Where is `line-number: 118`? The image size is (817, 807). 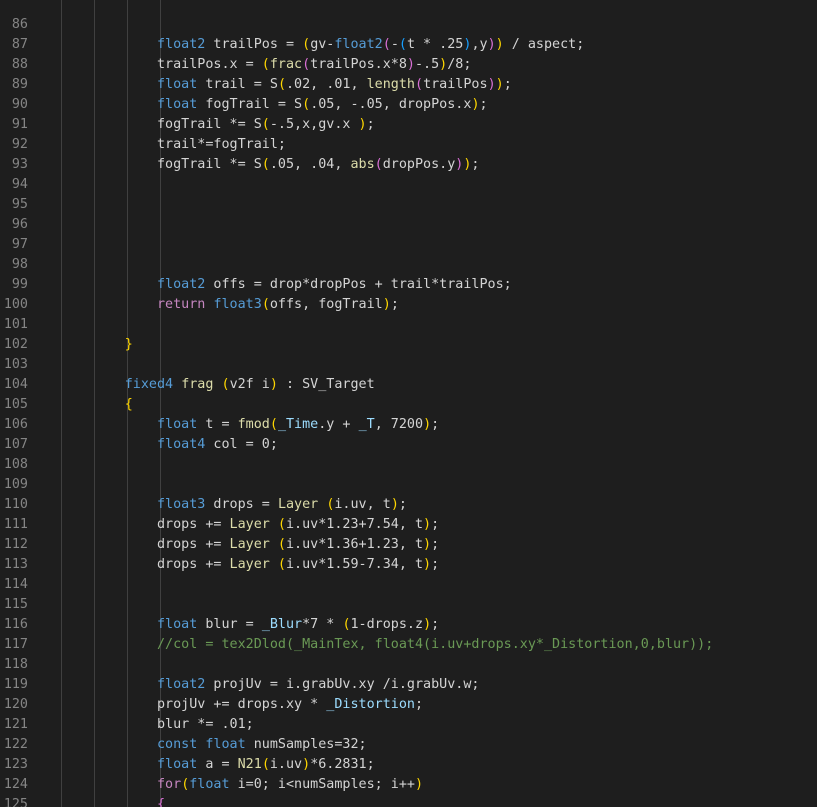
line-number: 118 is located at coordinates (15, 664).